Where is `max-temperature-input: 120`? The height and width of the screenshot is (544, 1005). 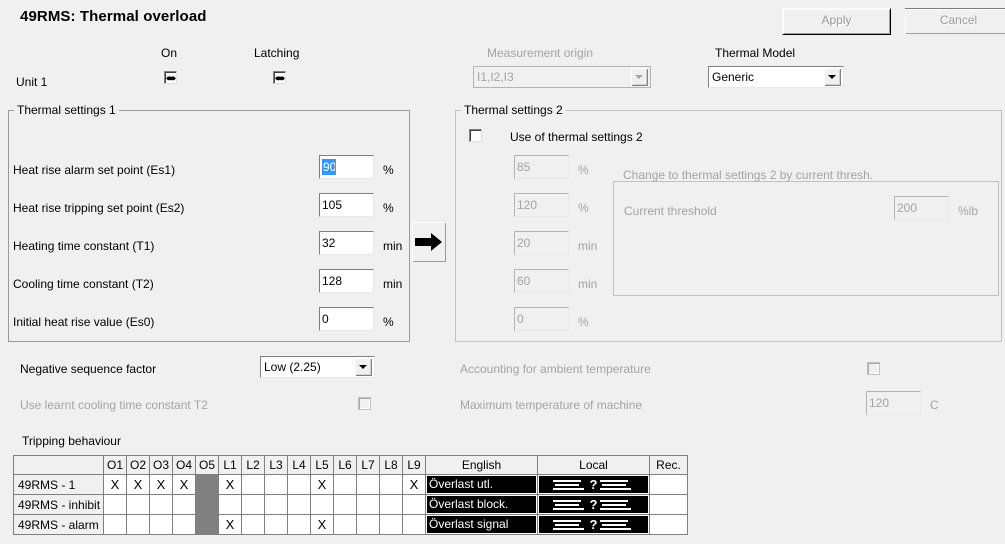
max-temperature-input: 120 is located at coordinates (893, 403).